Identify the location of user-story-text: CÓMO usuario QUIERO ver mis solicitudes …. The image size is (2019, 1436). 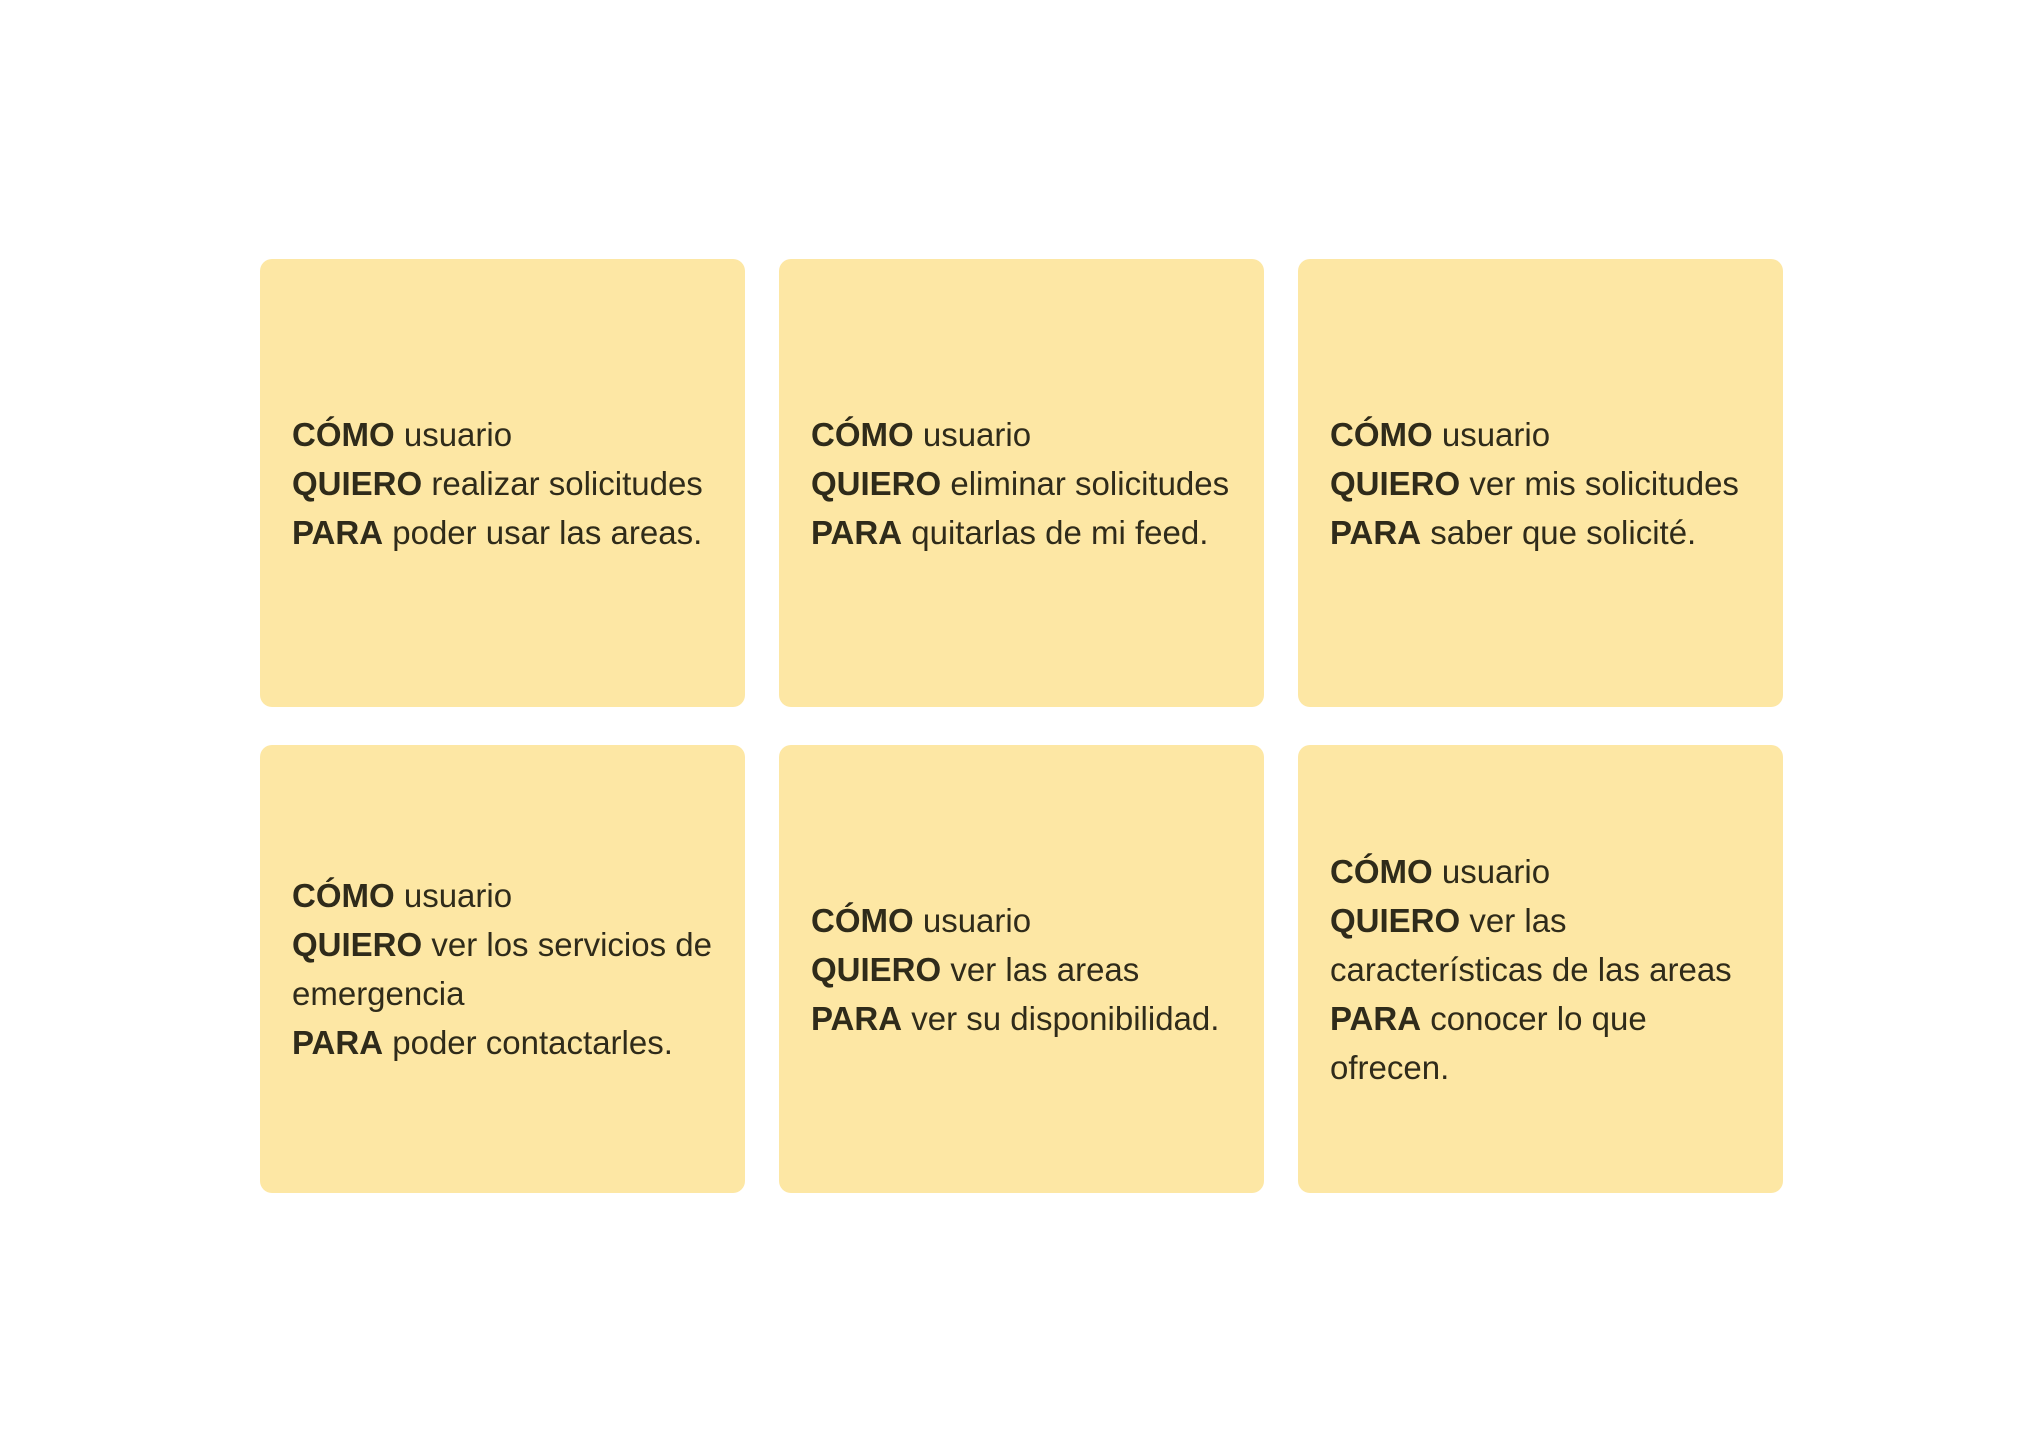
(1534, 483).